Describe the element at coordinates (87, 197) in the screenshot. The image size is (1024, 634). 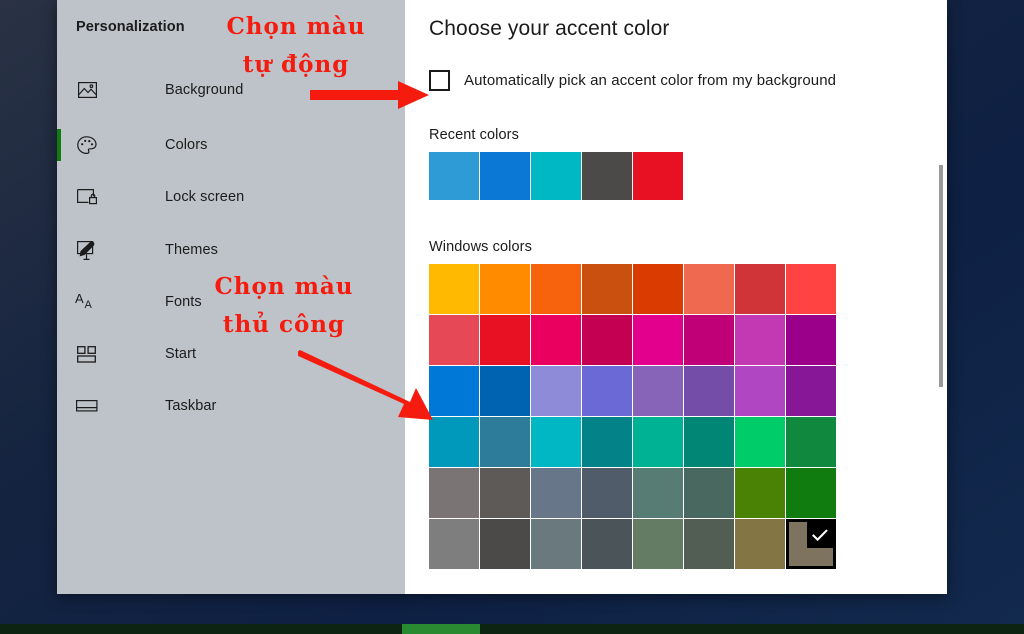
I see `lock-screen-icon` at that location.